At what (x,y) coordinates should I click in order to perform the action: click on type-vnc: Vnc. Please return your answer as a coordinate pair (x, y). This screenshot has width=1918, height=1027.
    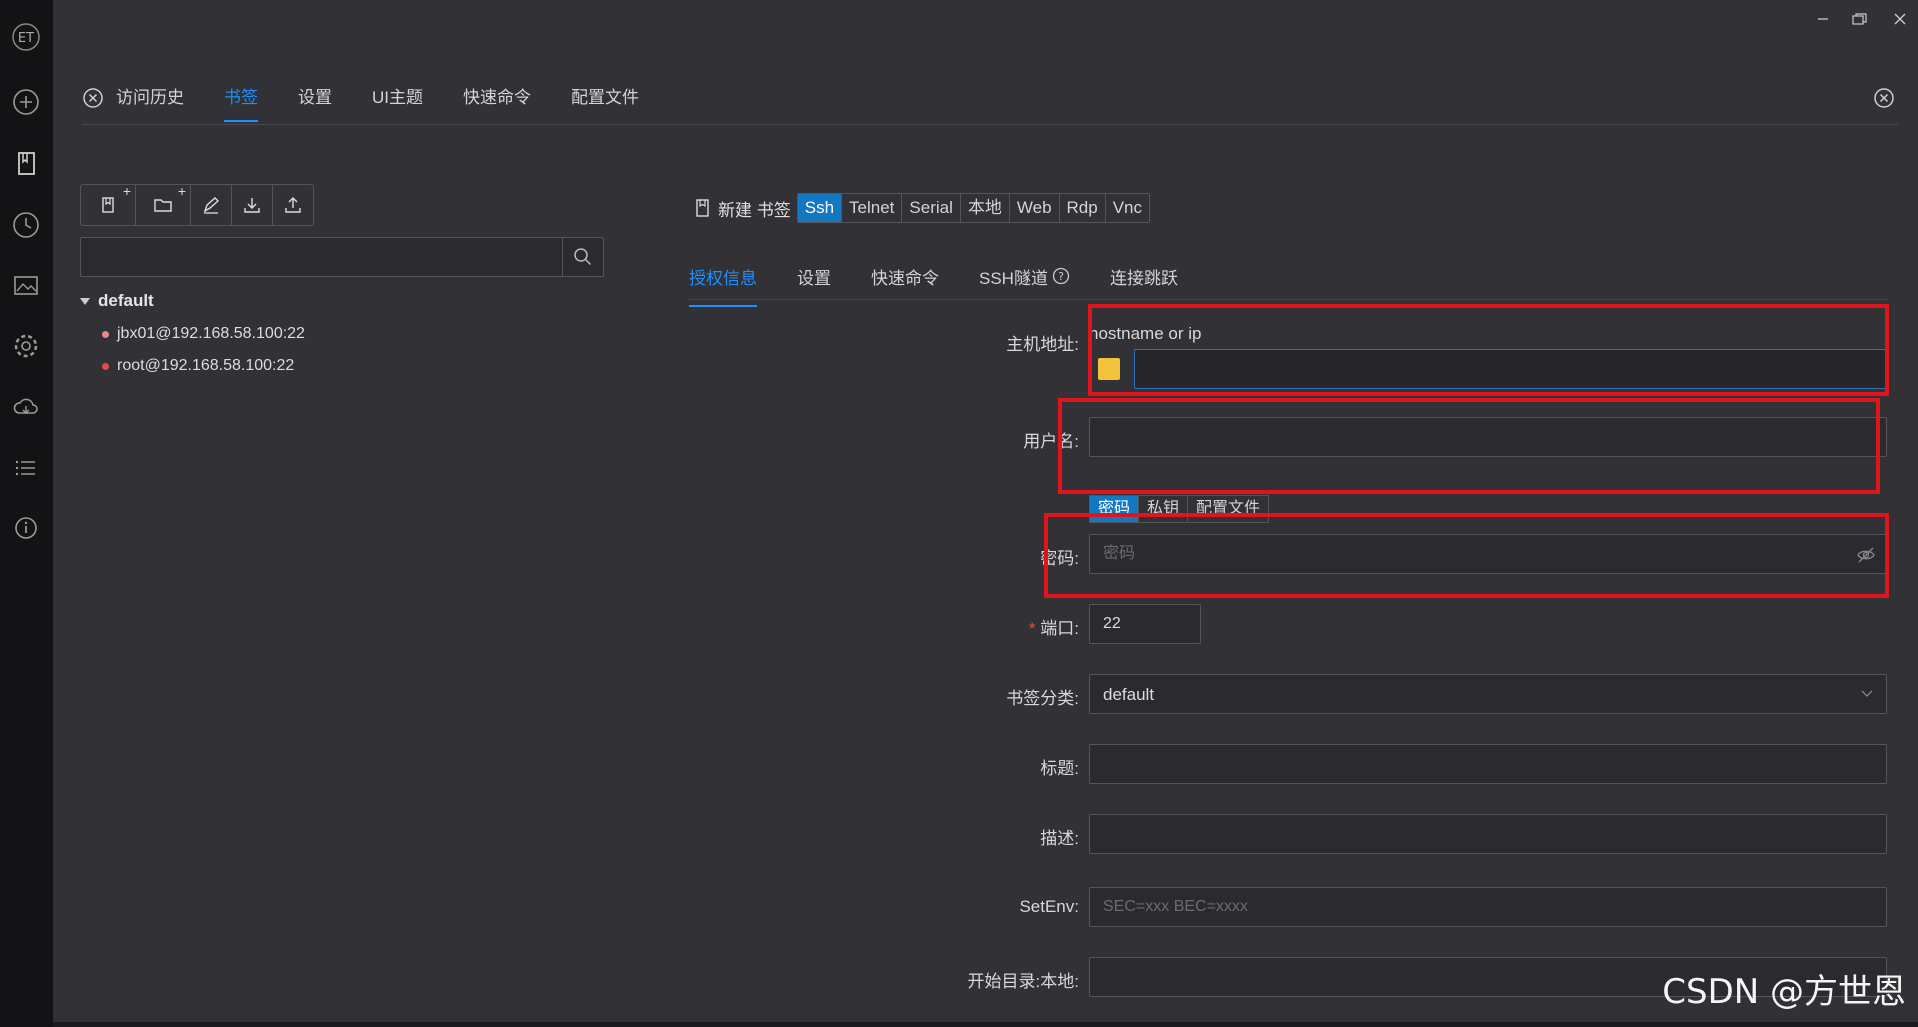
    Looking at the image, I should click on (1127, 208).